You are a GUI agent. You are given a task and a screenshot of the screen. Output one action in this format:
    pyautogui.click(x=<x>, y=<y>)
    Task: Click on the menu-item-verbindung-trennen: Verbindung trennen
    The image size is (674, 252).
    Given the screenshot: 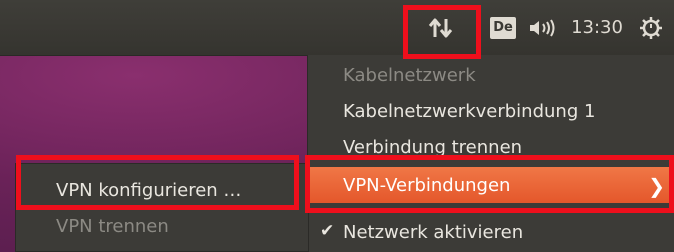 What is the action you would take?
    pyautogui.click(x=491, y=147)
    